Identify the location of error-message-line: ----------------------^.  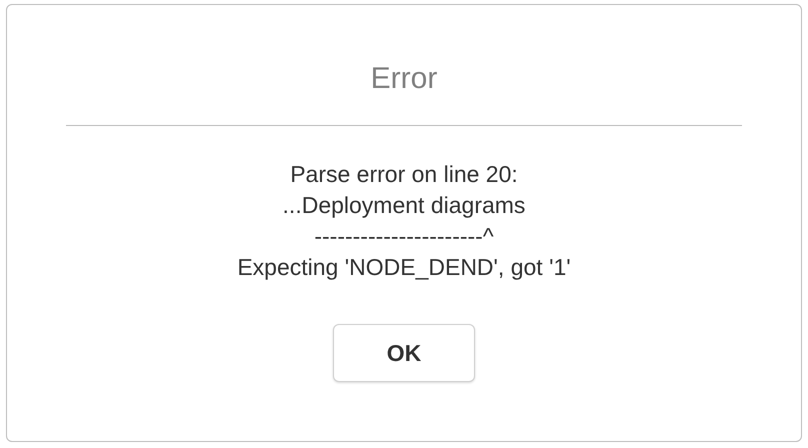
(404, 236).